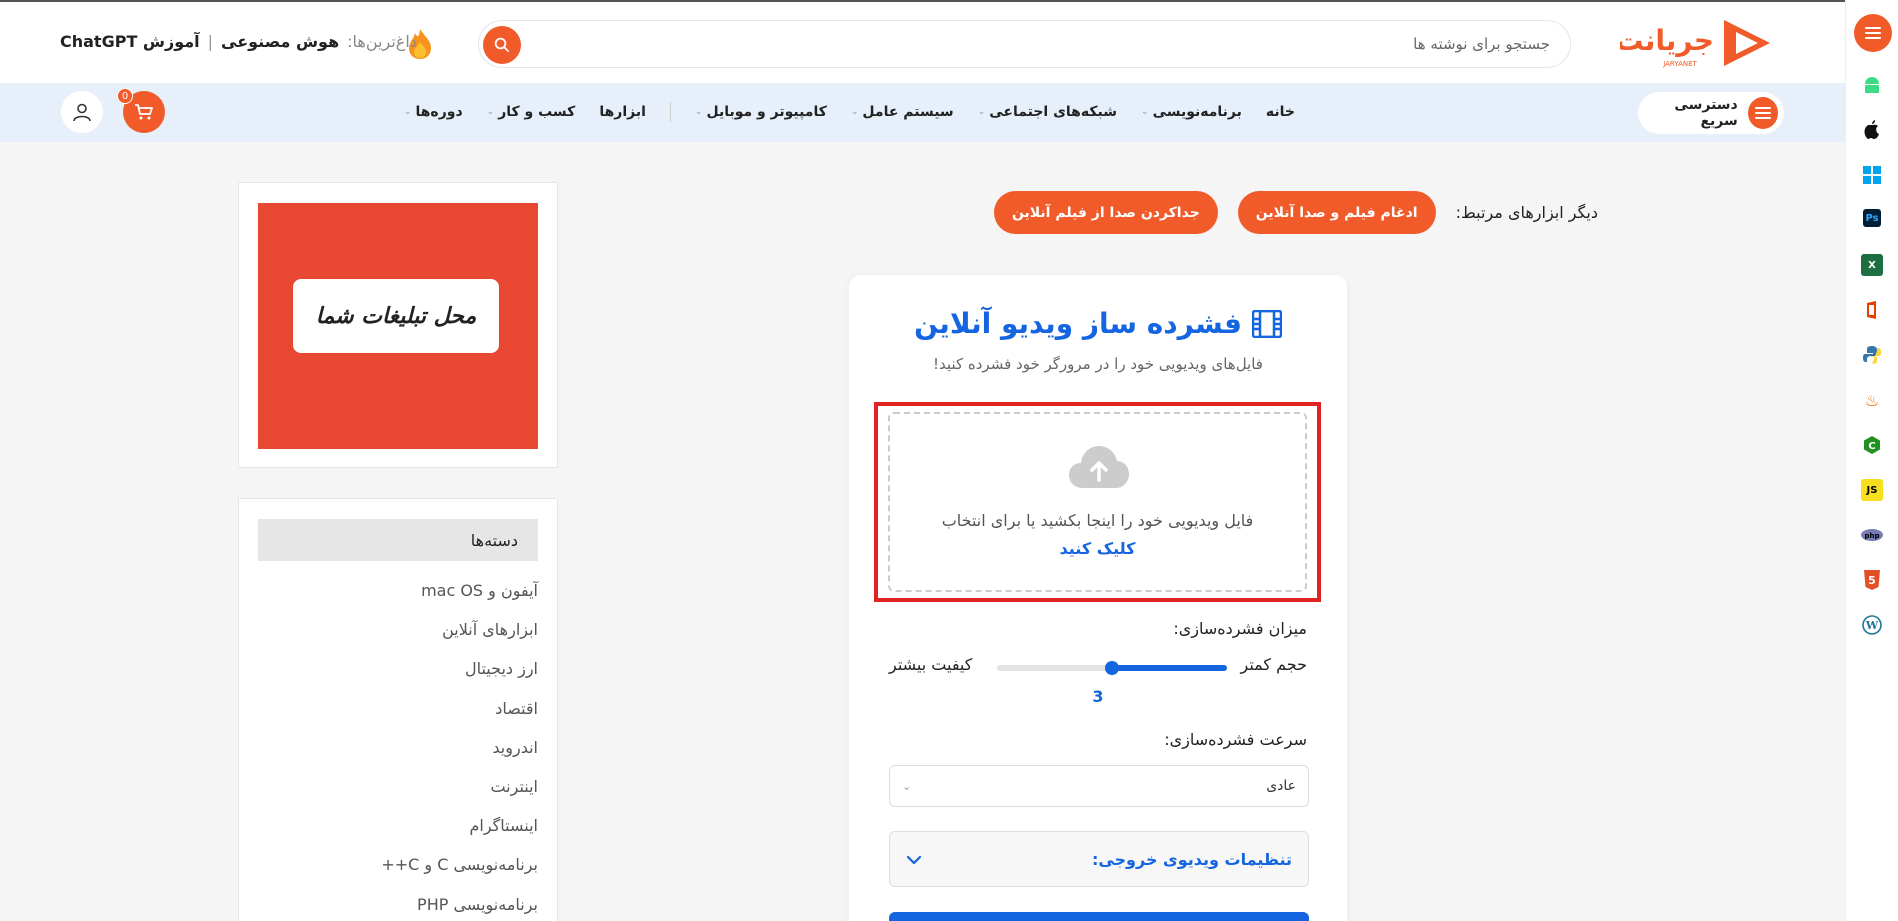  What do you see at coordinates (398, 757) in the screenshot?
I see `category-link: اندروید` at bounding box center [398, 757].